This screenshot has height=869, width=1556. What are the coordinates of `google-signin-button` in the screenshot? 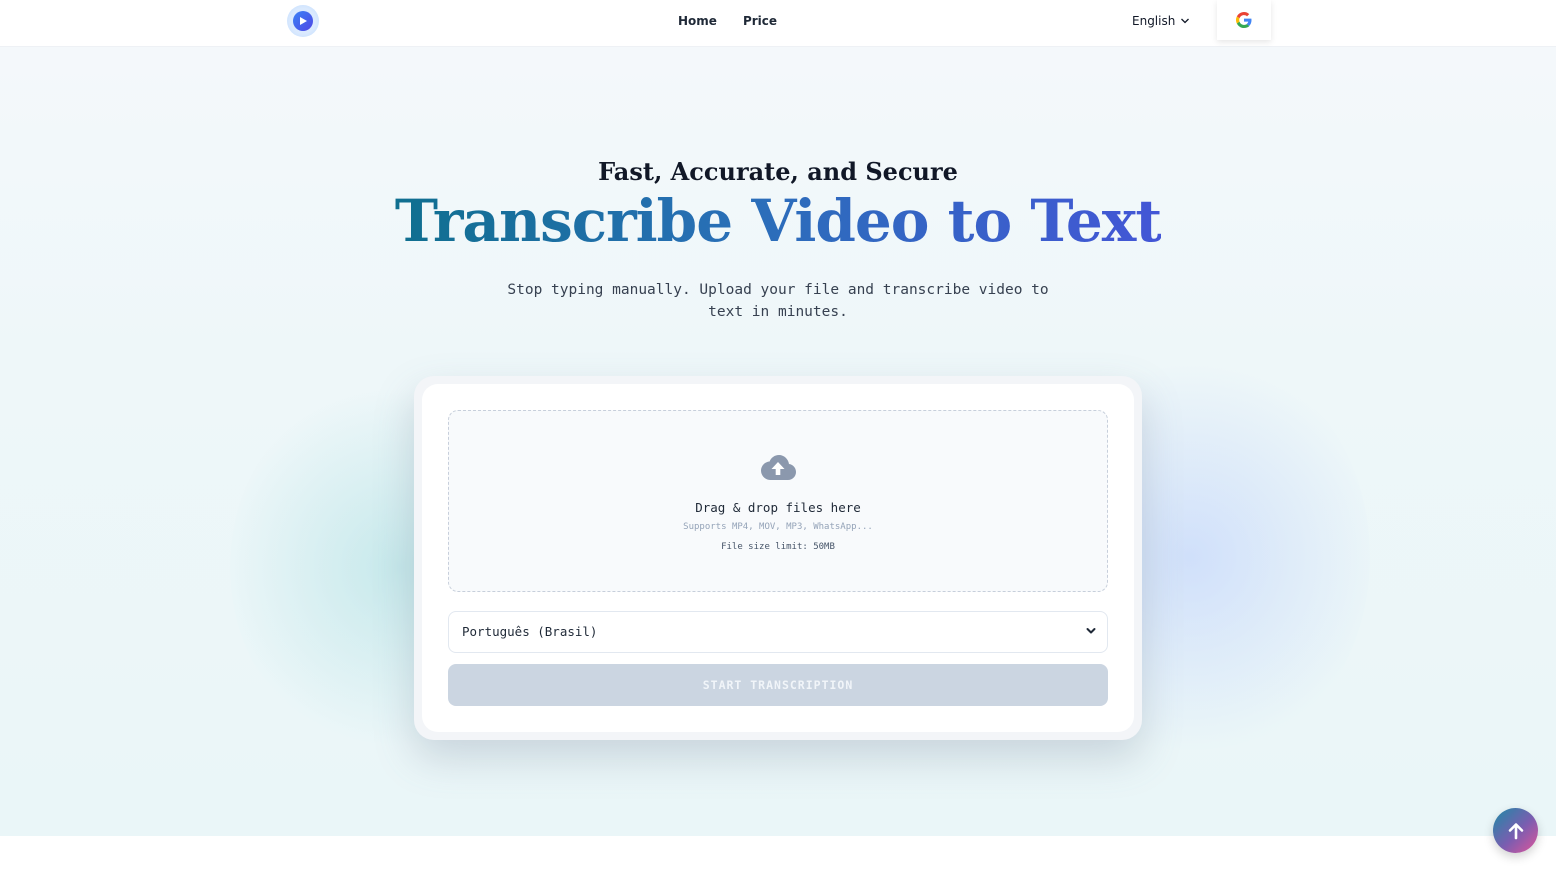 It's located at (1244, 20).